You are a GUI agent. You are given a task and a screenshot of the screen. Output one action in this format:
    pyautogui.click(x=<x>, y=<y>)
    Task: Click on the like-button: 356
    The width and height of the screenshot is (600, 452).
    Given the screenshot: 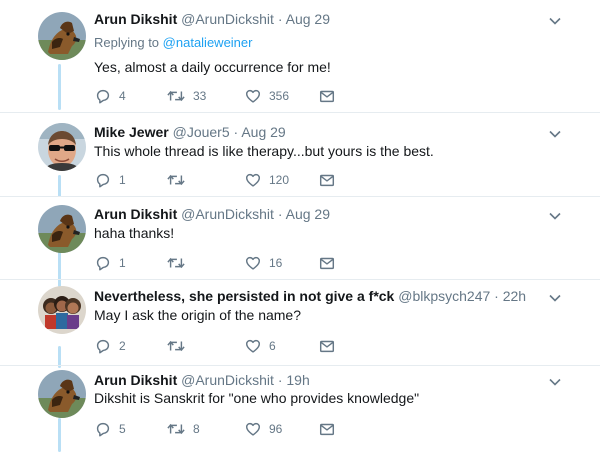 What is the action you would take?
    pyautogui.click(x=266, y=96)
    